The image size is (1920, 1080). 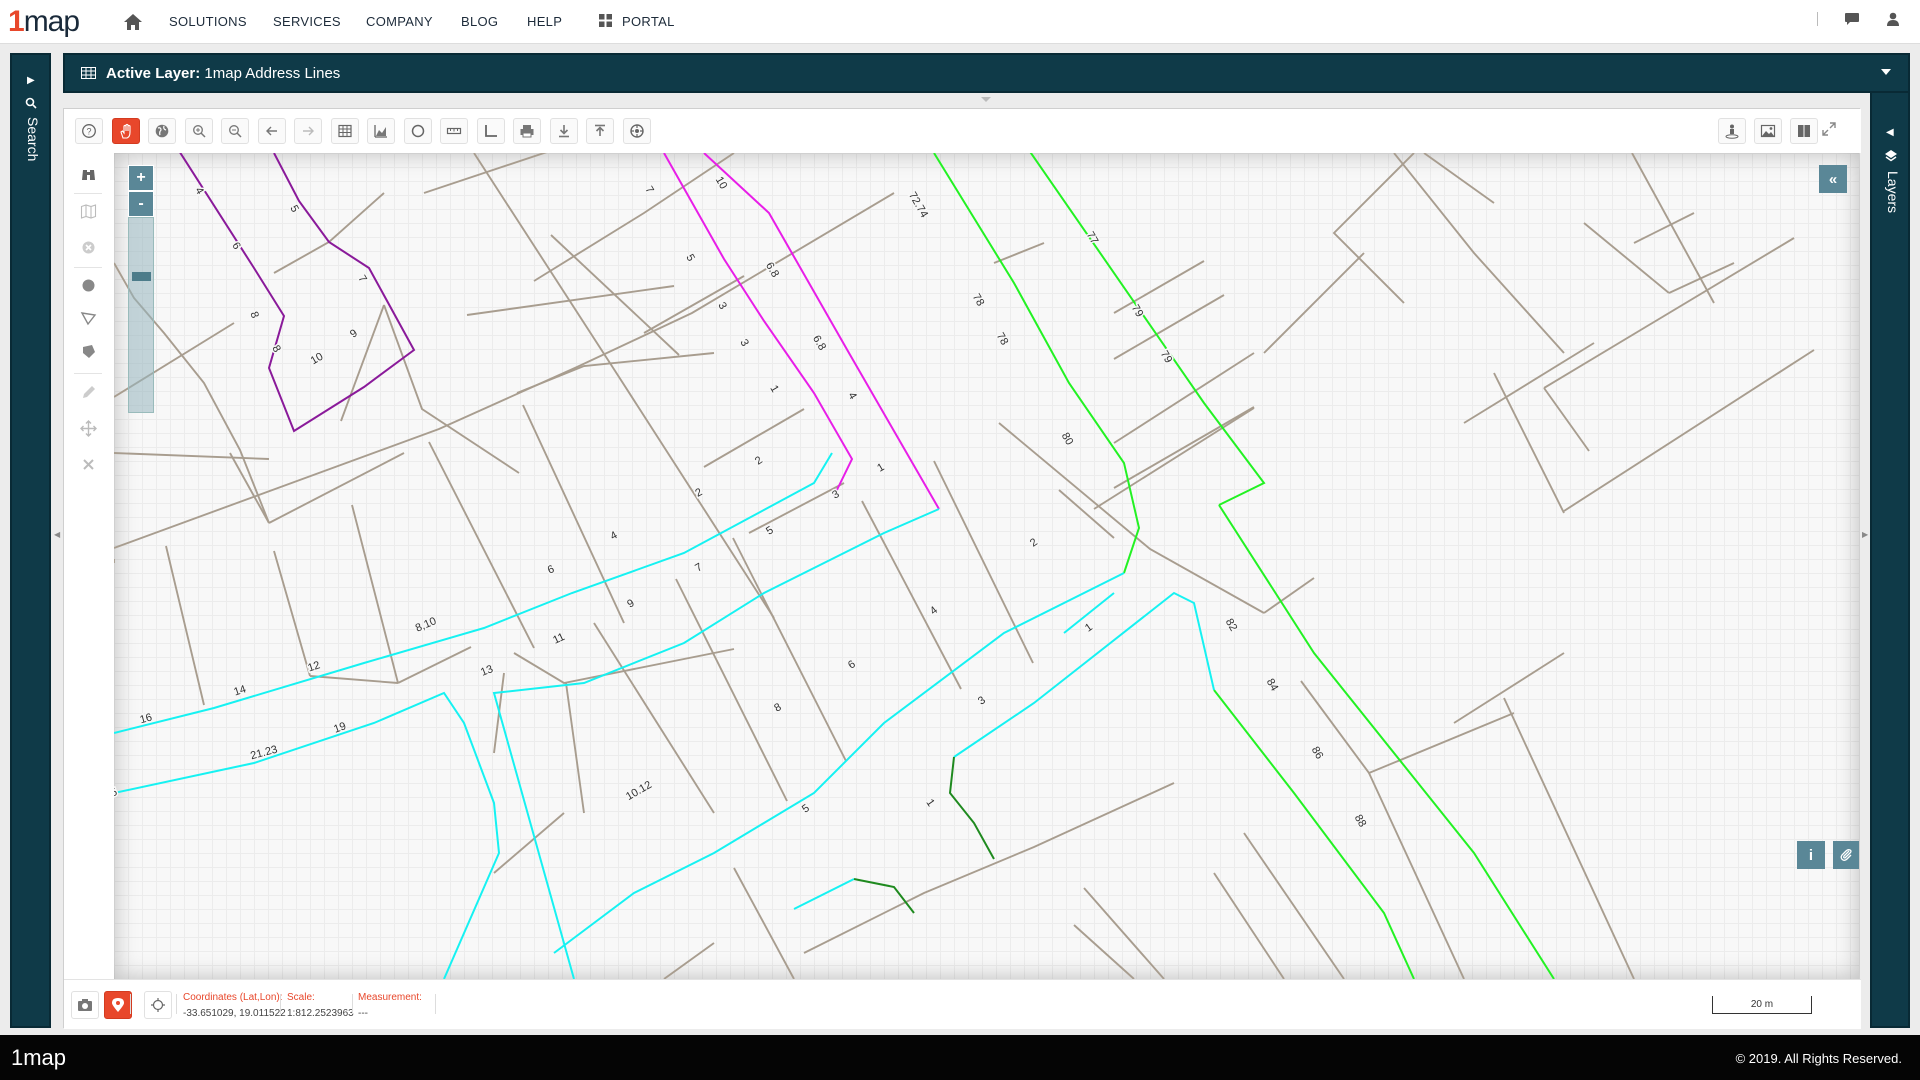 I want to click on portal-grid-icon, so click(x=605, y=20).